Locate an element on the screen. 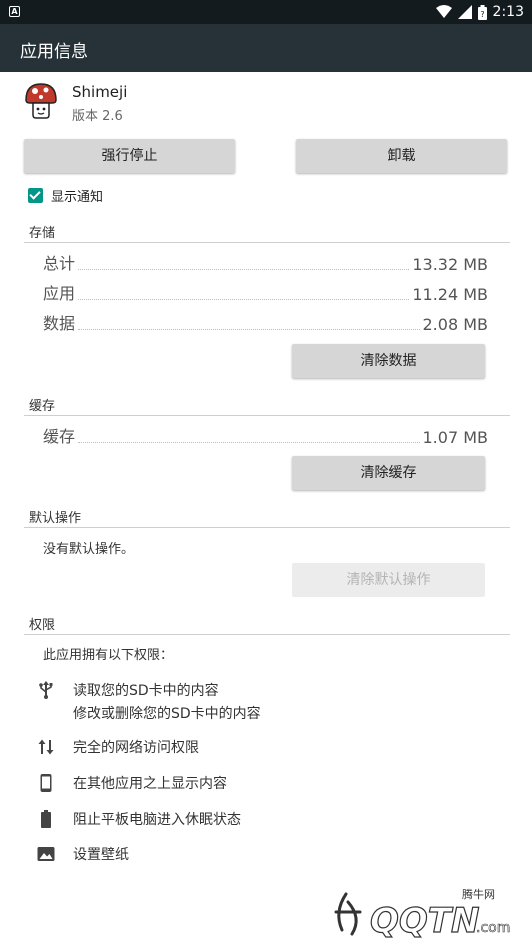 This screenshot has width=532, height=946. app-version: 版本 2.6 is located at coordinates (97, 116).